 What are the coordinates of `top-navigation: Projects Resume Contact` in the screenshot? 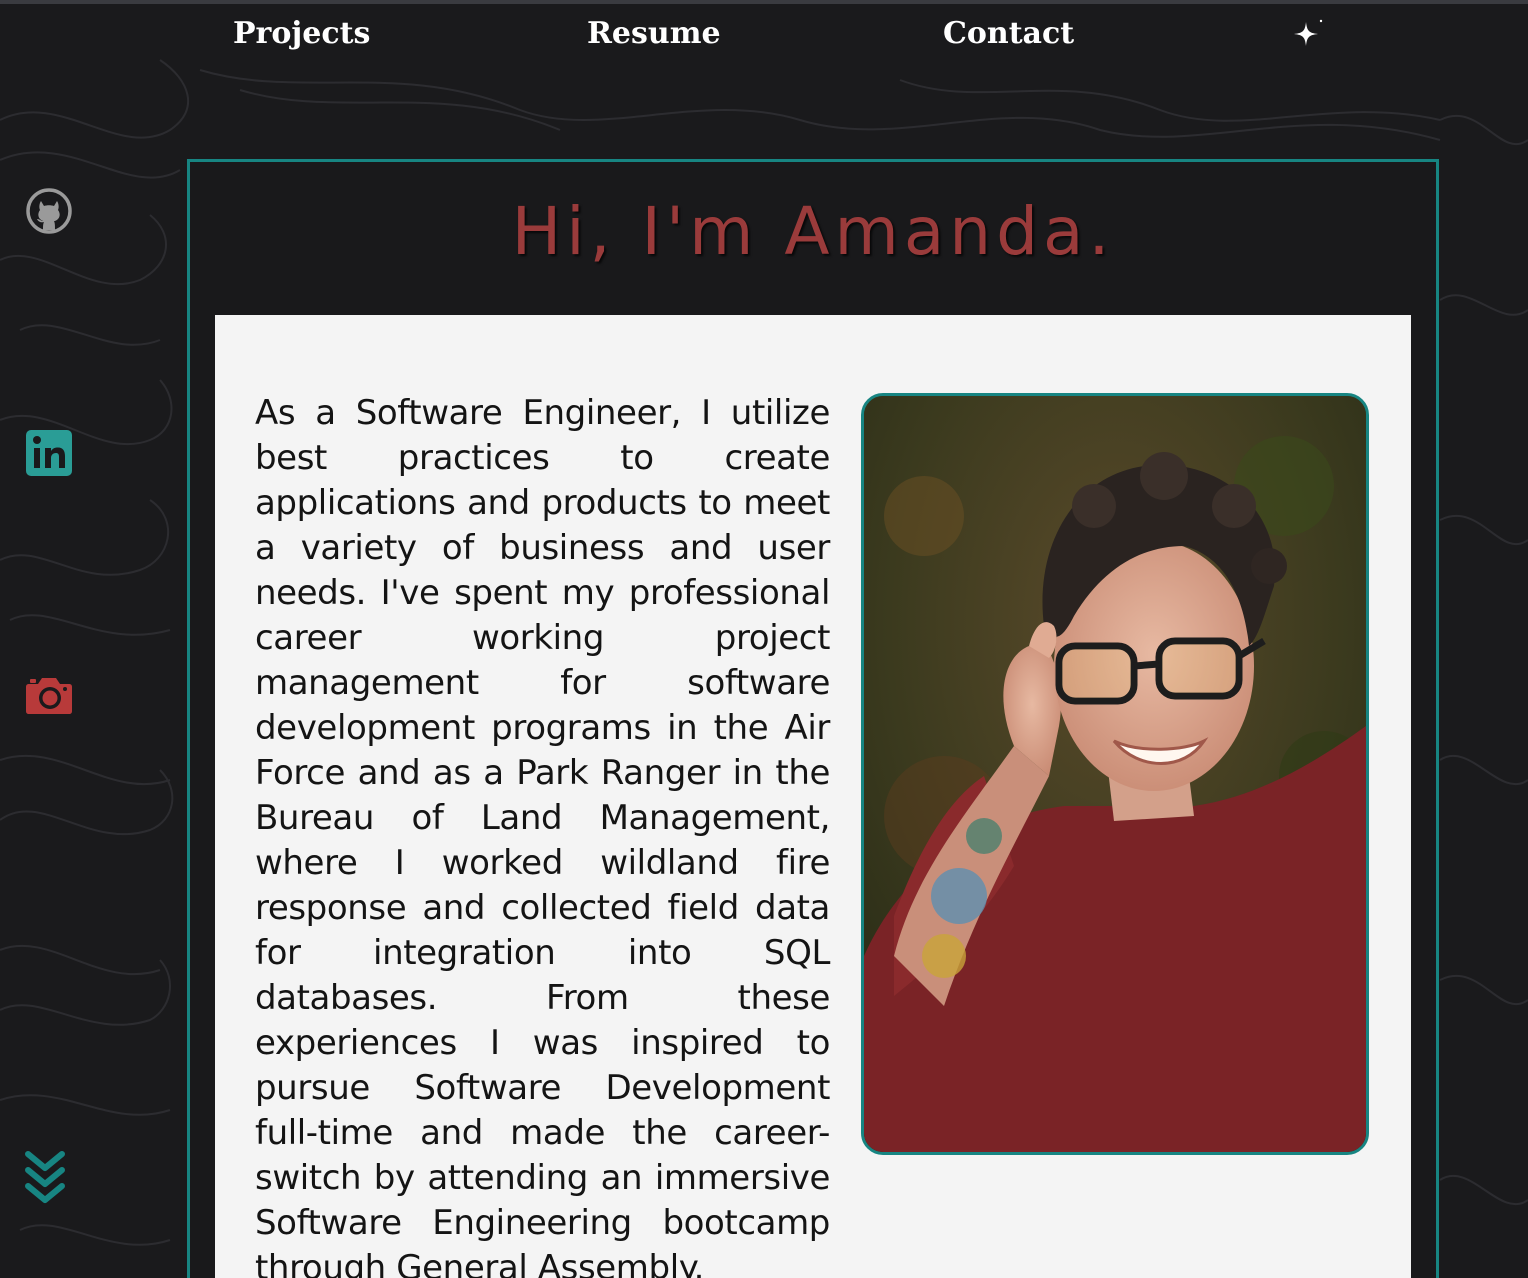 It's located at (764, 33).